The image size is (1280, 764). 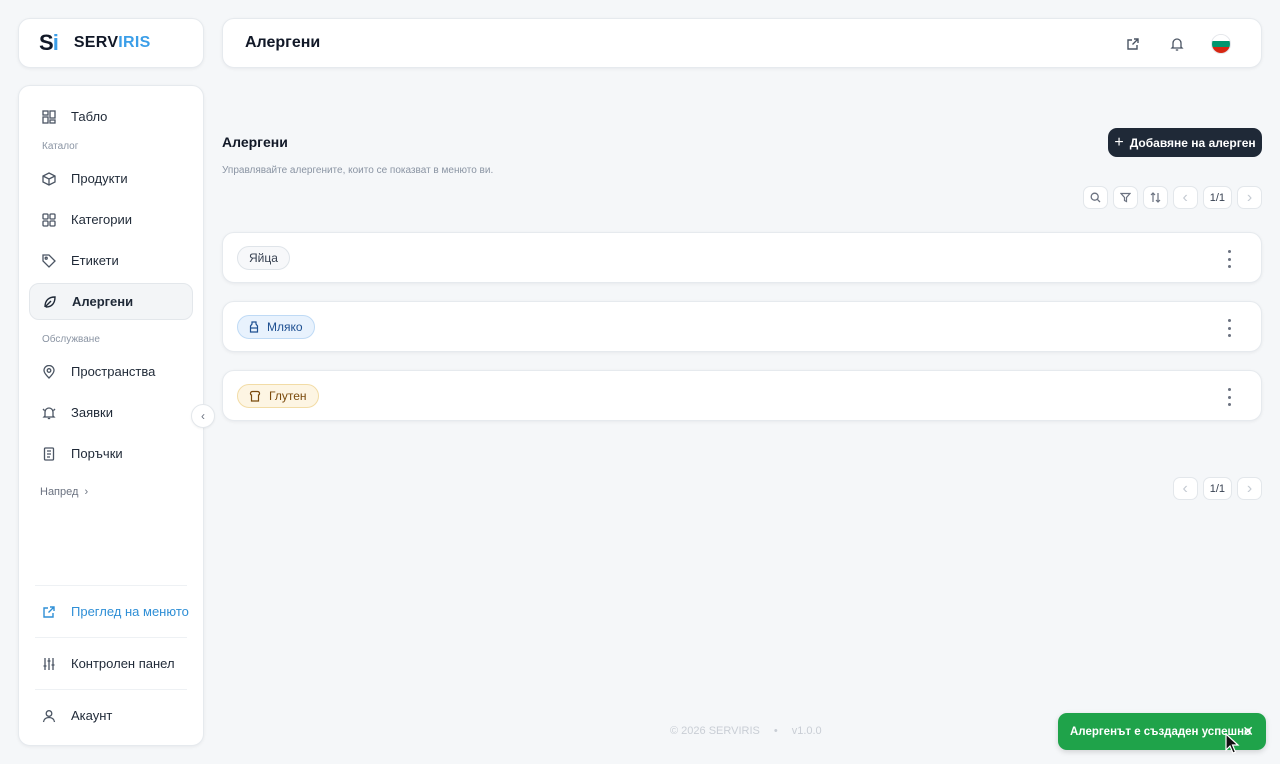 I want to click on add-allergen-label: Добавяне на алерген, so click(x=1192, y=142).